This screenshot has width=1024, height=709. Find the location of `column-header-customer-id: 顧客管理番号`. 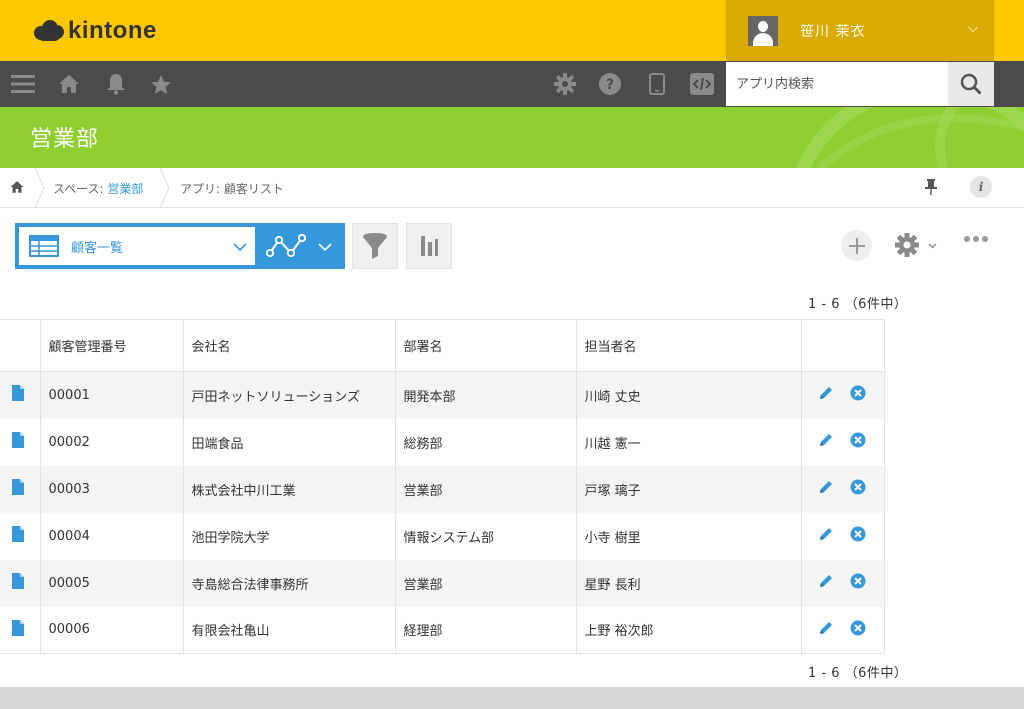

column-header-customer-id: 顧客管理番号 is located at coordinates (111, 345).